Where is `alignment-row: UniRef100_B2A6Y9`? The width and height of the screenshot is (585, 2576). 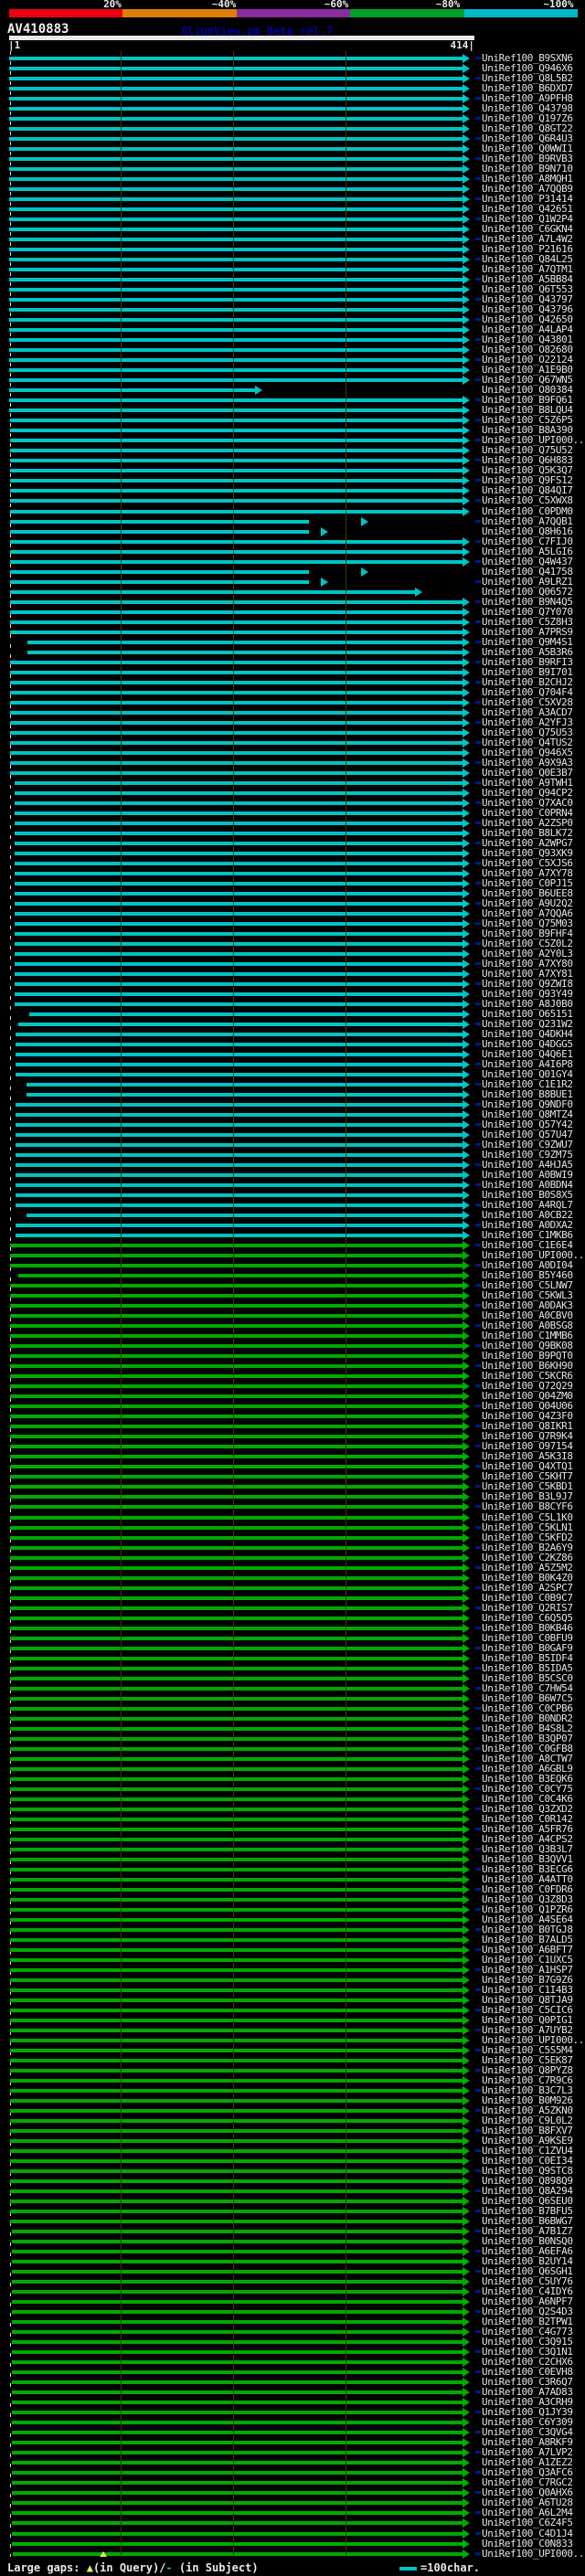 alignment-row: UniRef100_B2A6Y9 is located at coordinates (293, 1547).